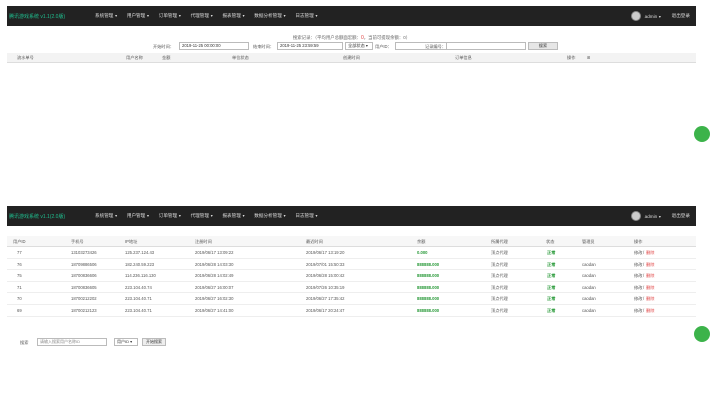  I want to click on cell-phone: 18709886506, so click(84, 264).